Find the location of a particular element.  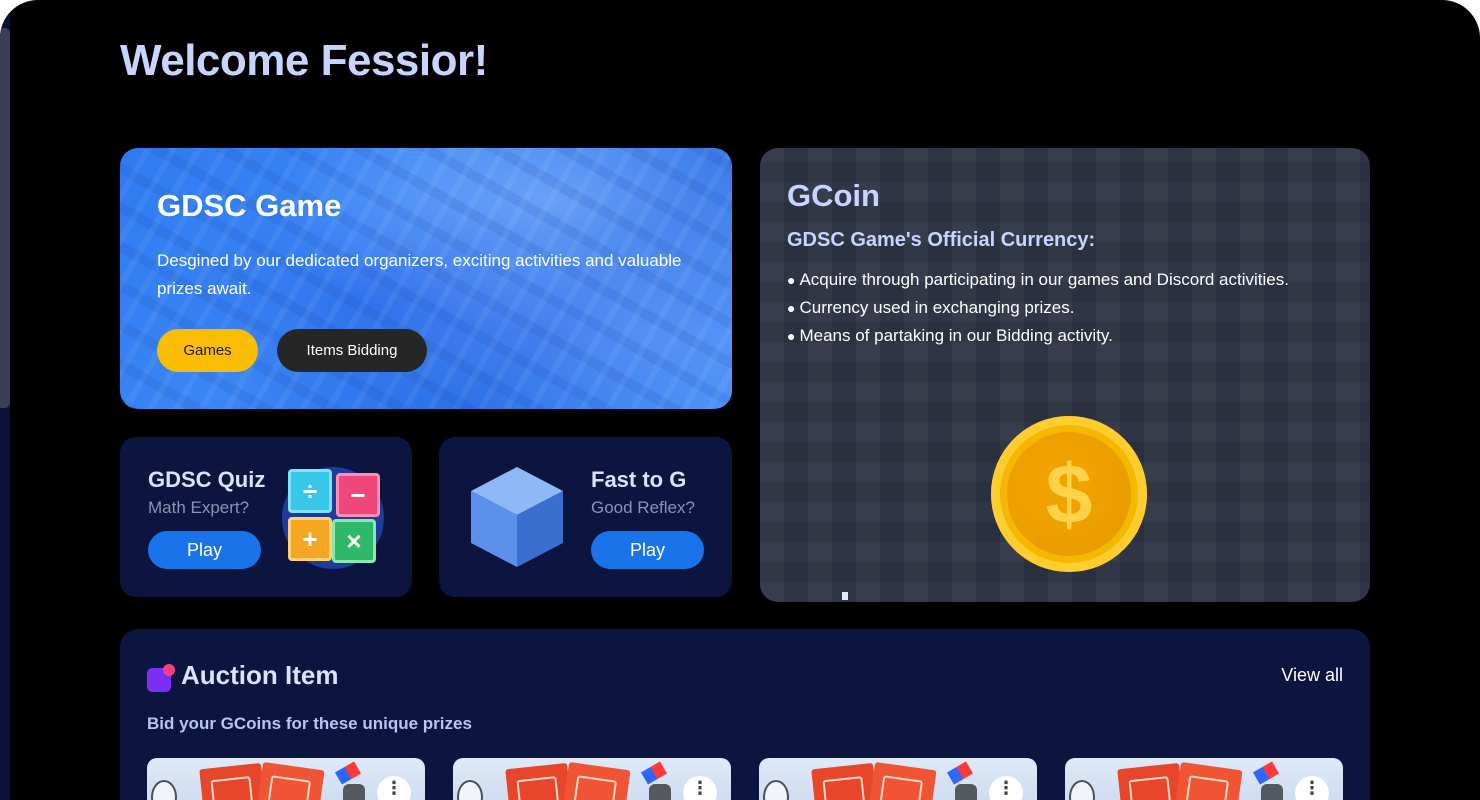

scrollbar-thumb is located at coordinates (5, 218).